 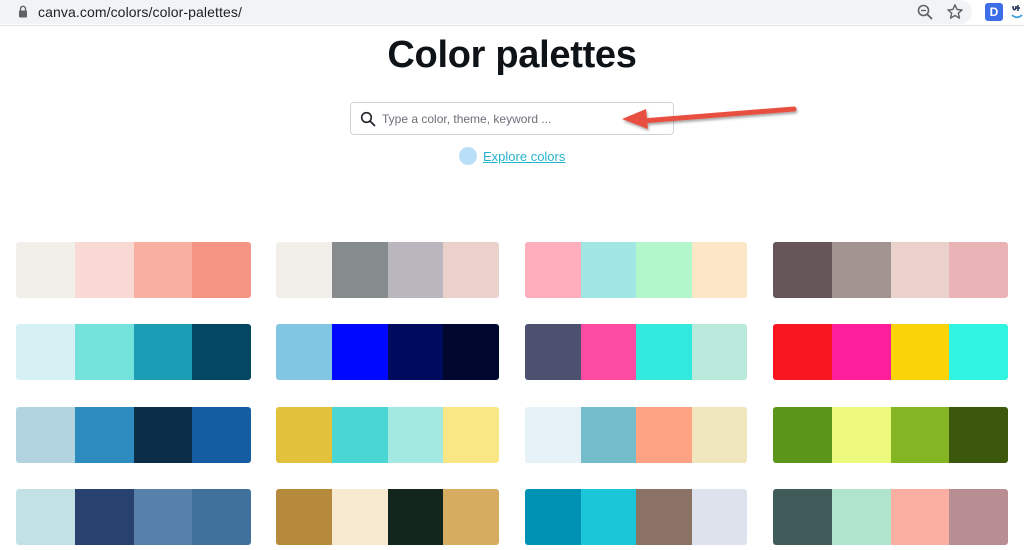 What do you see at coordinates (512, 55) in the screenshot?
I see `page-title: Color palettes` at bounding box center [512, 55].